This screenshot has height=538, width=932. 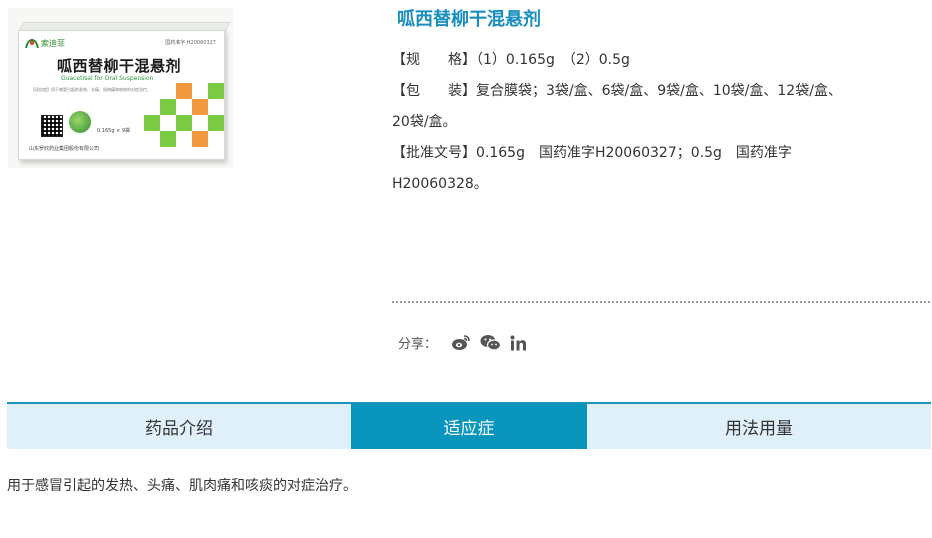 What do you see at coordinates (184, 121) in the screenshot?
I see `box-pattern` at bounding box center [184, 121].